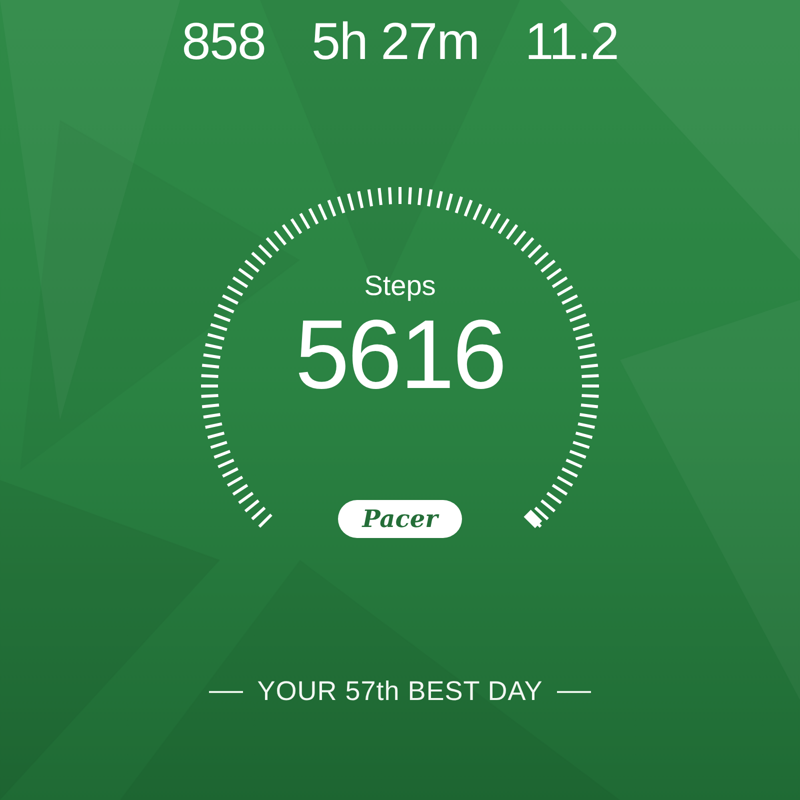 The image size is (800, 800). I want to click on stat-value: 11.2, so click(571, 42).